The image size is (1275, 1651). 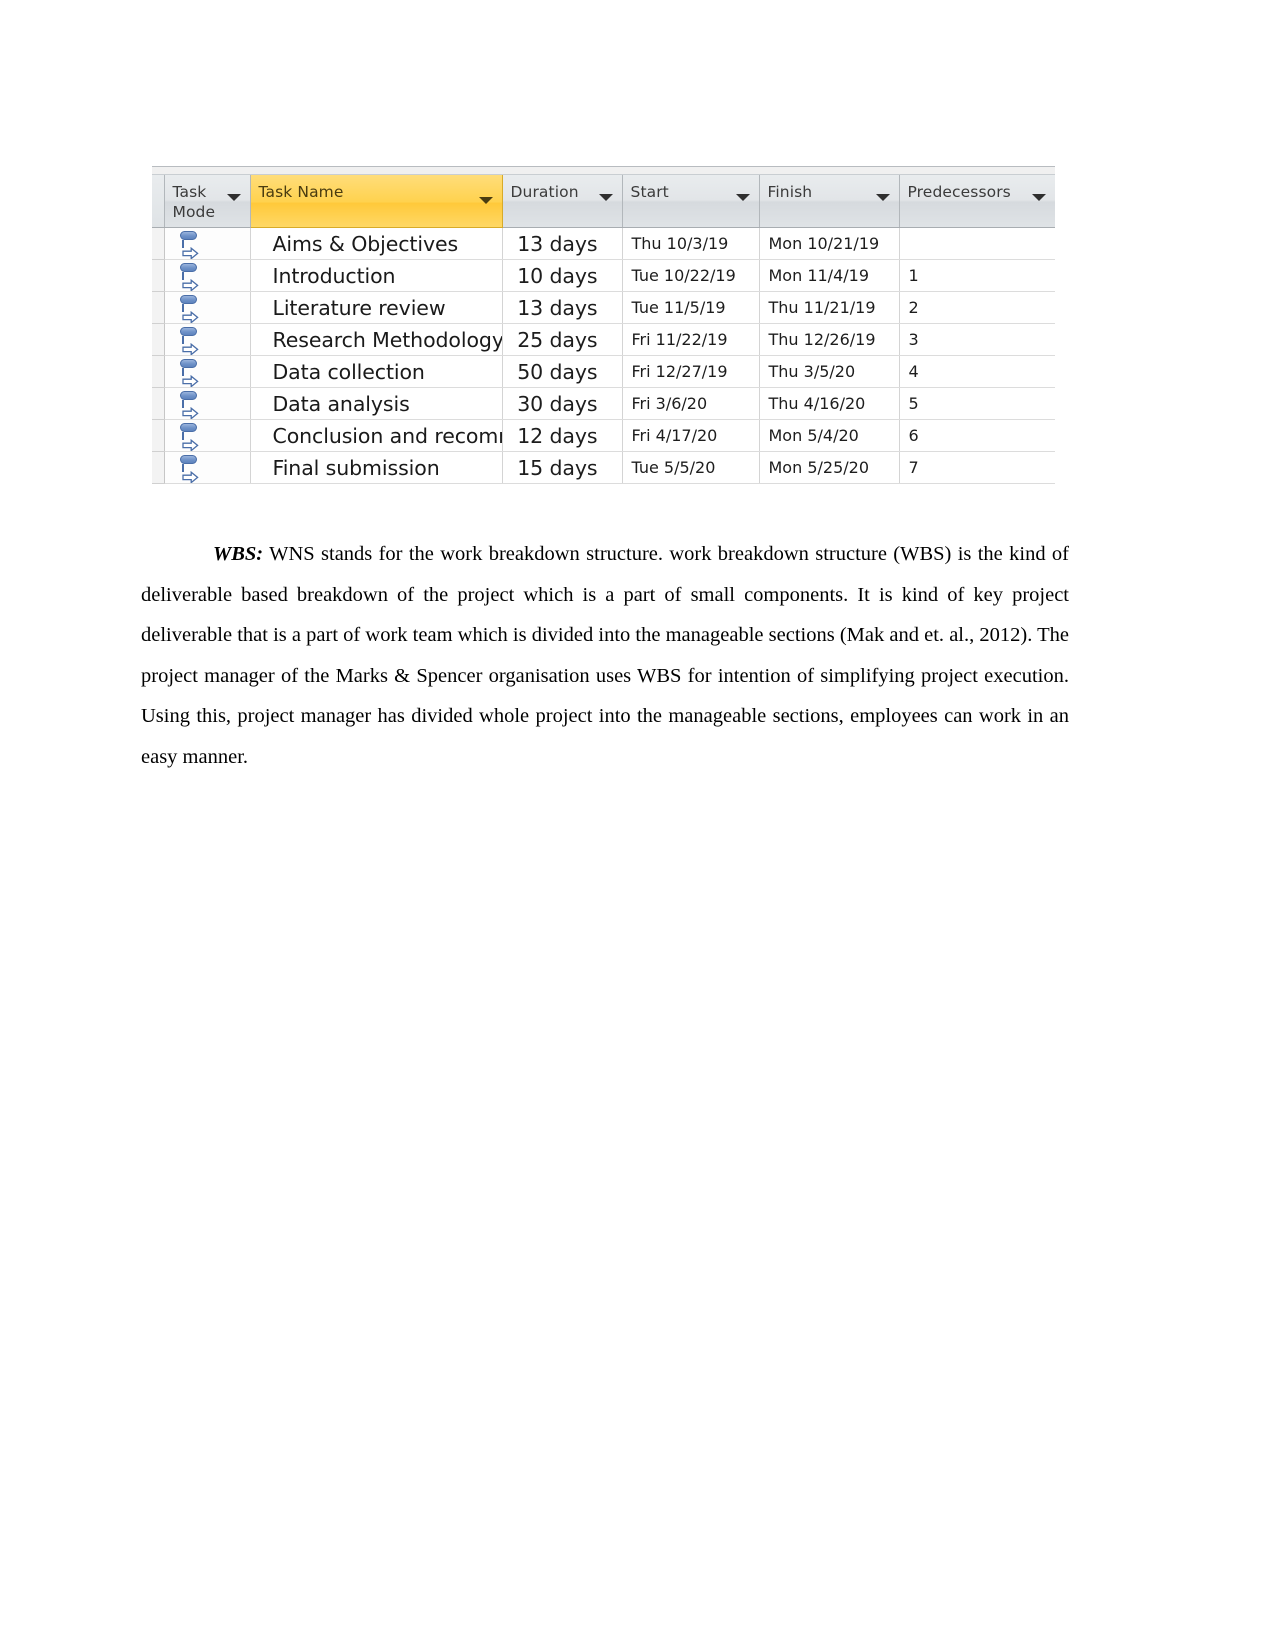 I want to click on predecessors-cell: 1, so click(x=977, y=275).